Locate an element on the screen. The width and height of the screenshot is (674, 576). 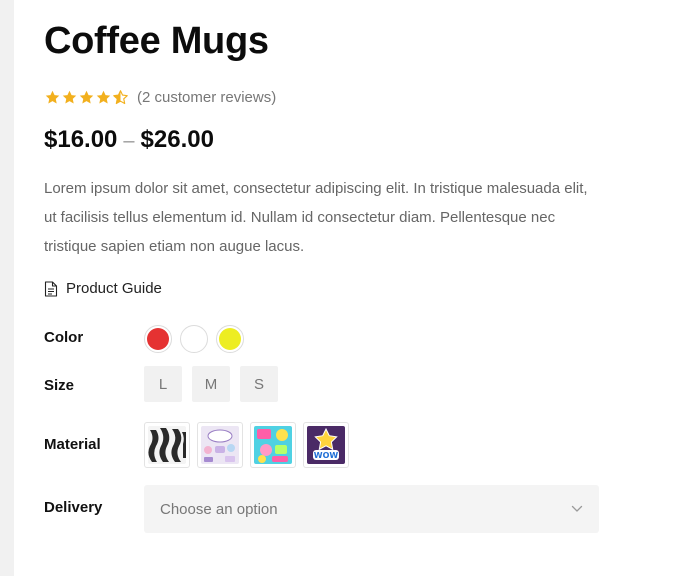
price-max: $26.00 is located at coordinates (177, 139).